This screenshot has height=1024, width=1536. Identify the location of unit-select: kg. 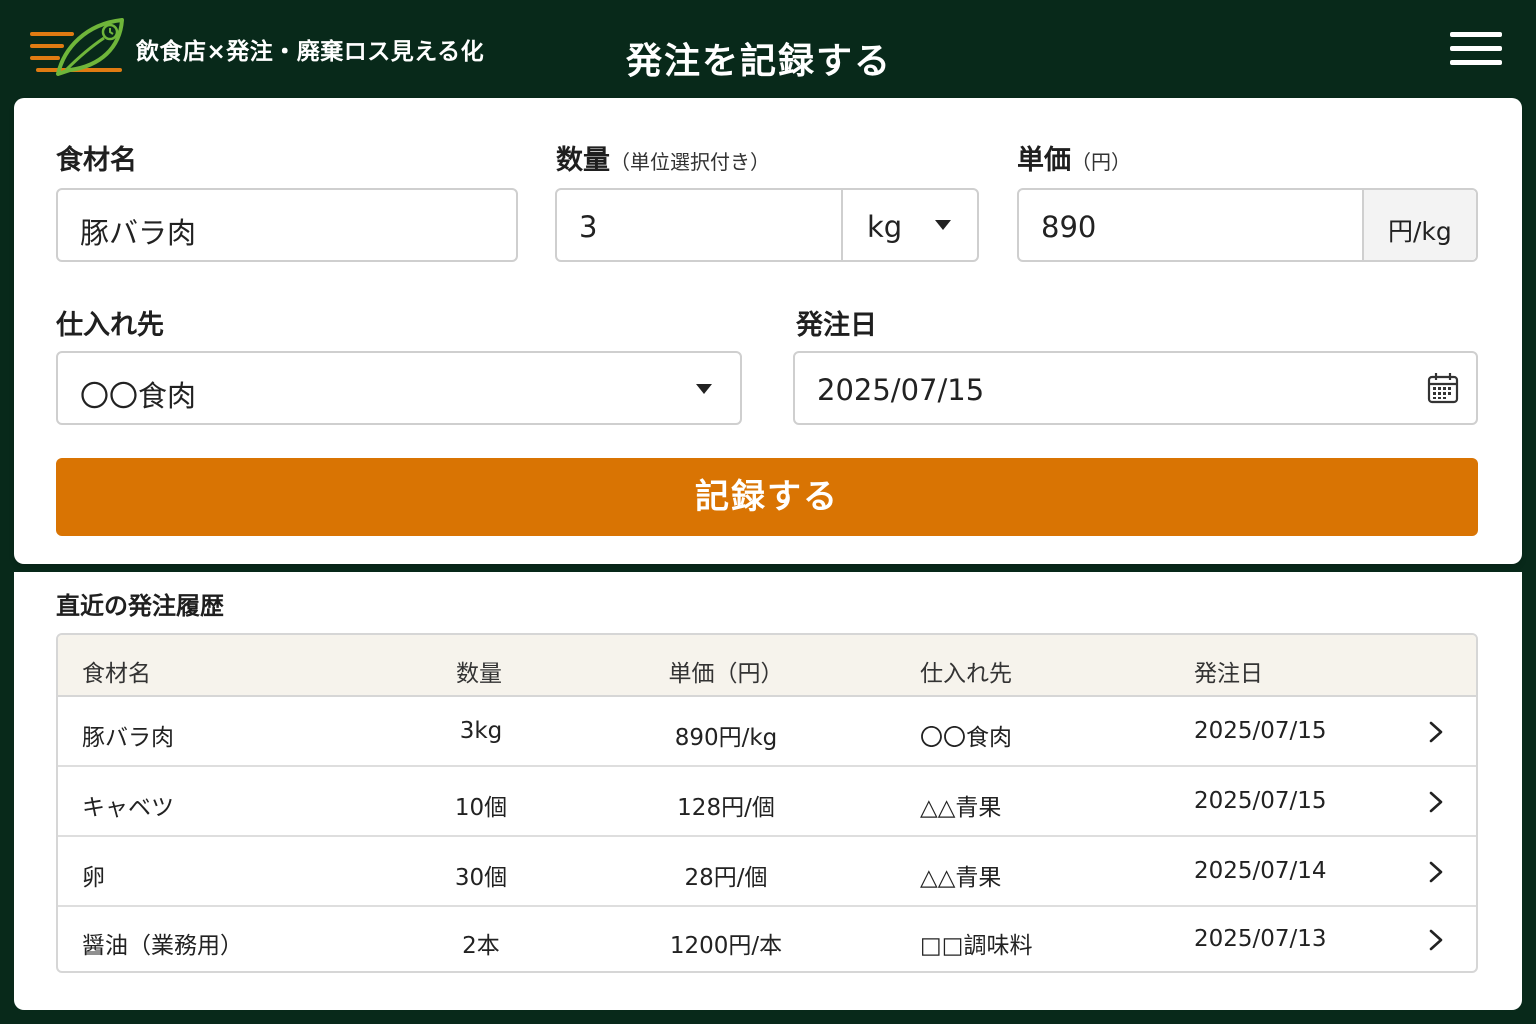
(909, 225).